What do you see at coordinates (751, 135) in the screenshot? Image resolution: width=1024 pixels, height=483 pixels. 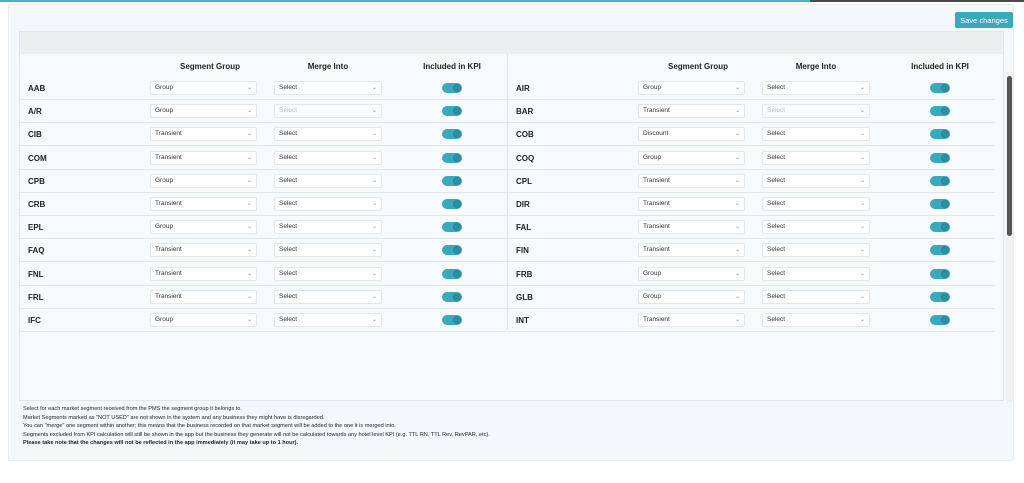 I see `table-row: COB Discount ⌄ Select ⌄` at bounding box center [751, 135].